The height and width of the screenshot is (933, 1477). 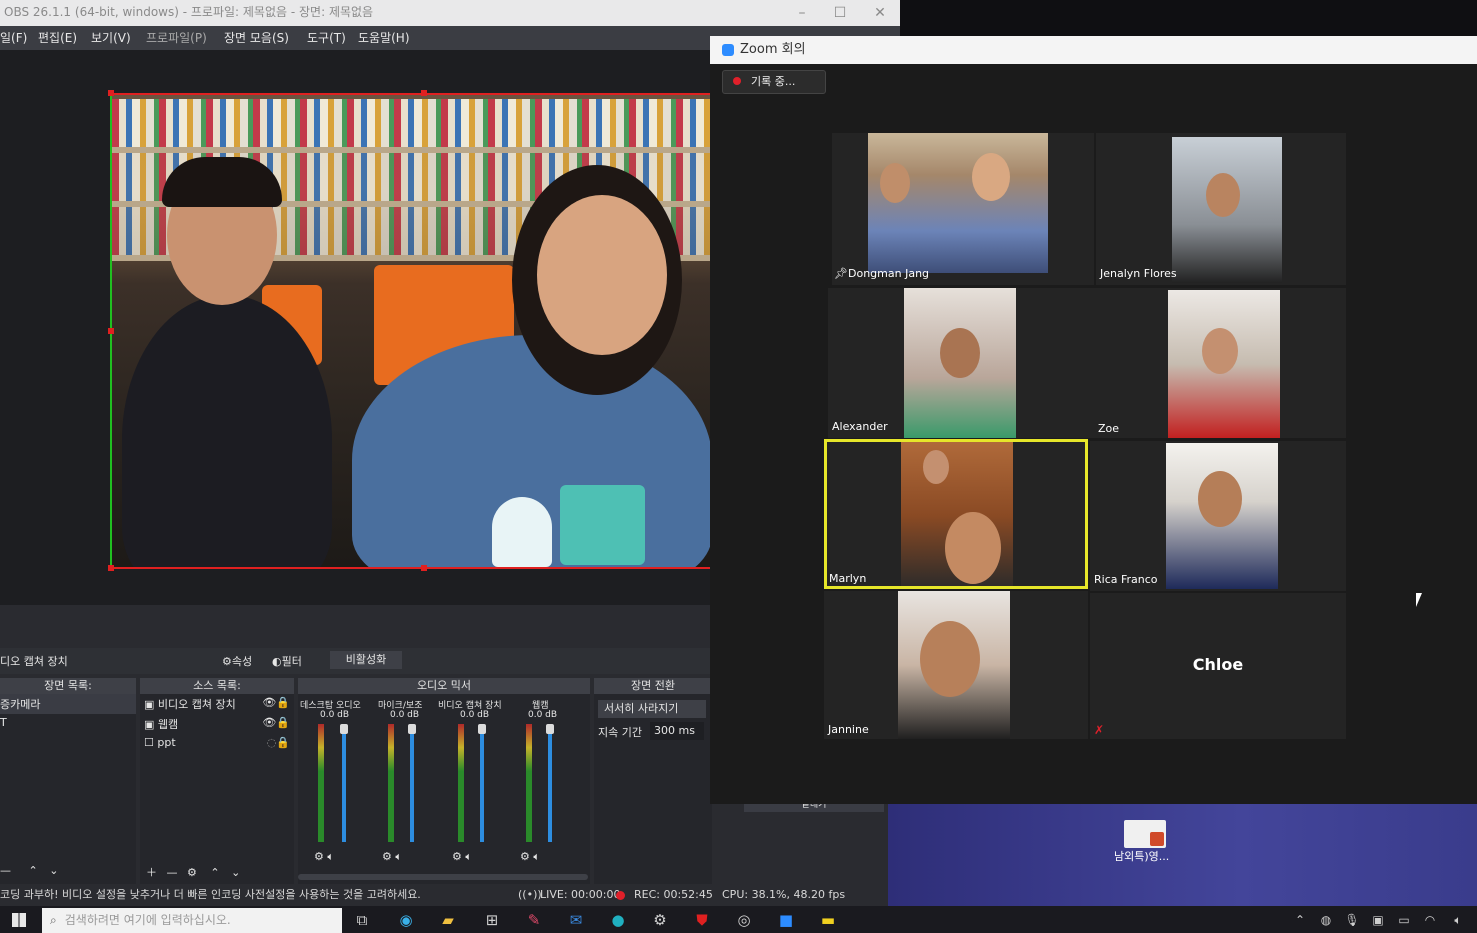 What do you see at coordinates (384, 38) in the screenshot?
I see `menu-help: 도움말(H)` at bounding box center [384, 38].